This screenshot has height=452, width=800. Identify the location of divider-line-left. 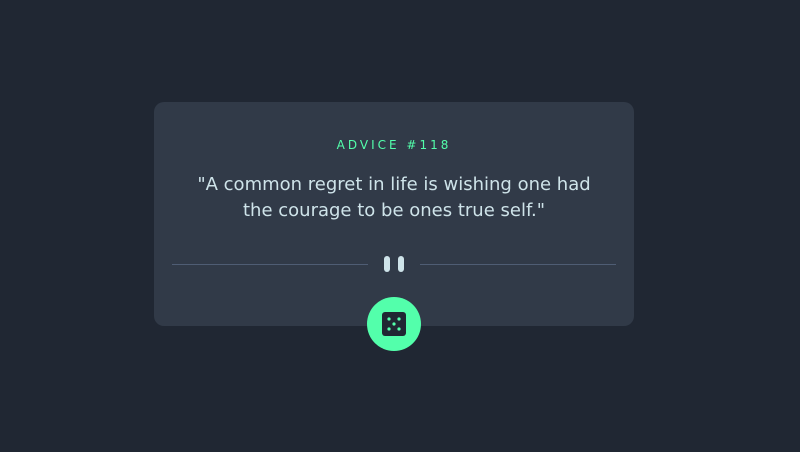
(270, 264).